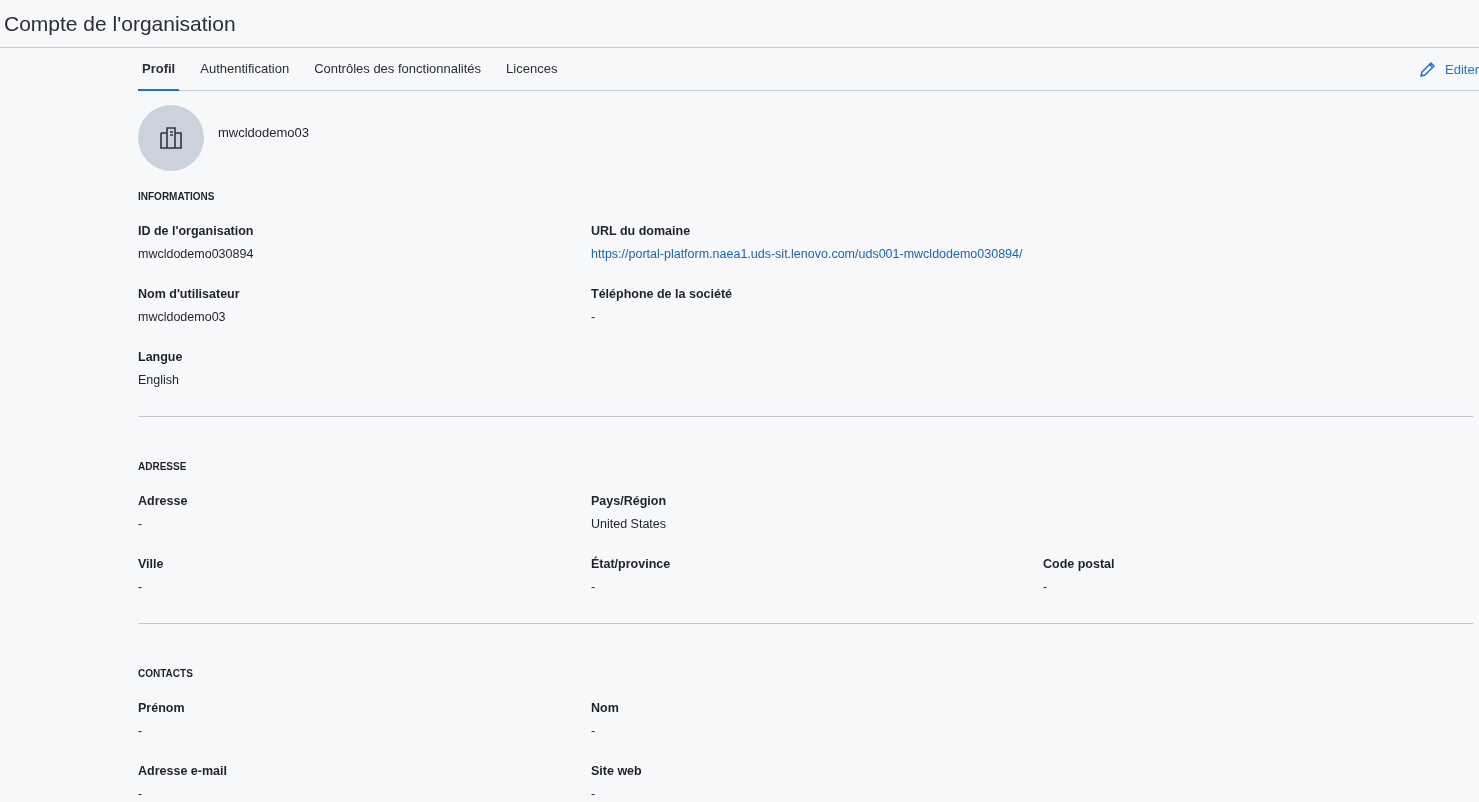 Image resolution: width=1479 pixels, height=802 pixels. What do you see at coordinates (183, 771) in the screenshot?
I see `field-label: Adresse e-mail` at bounding box center [183, 771].